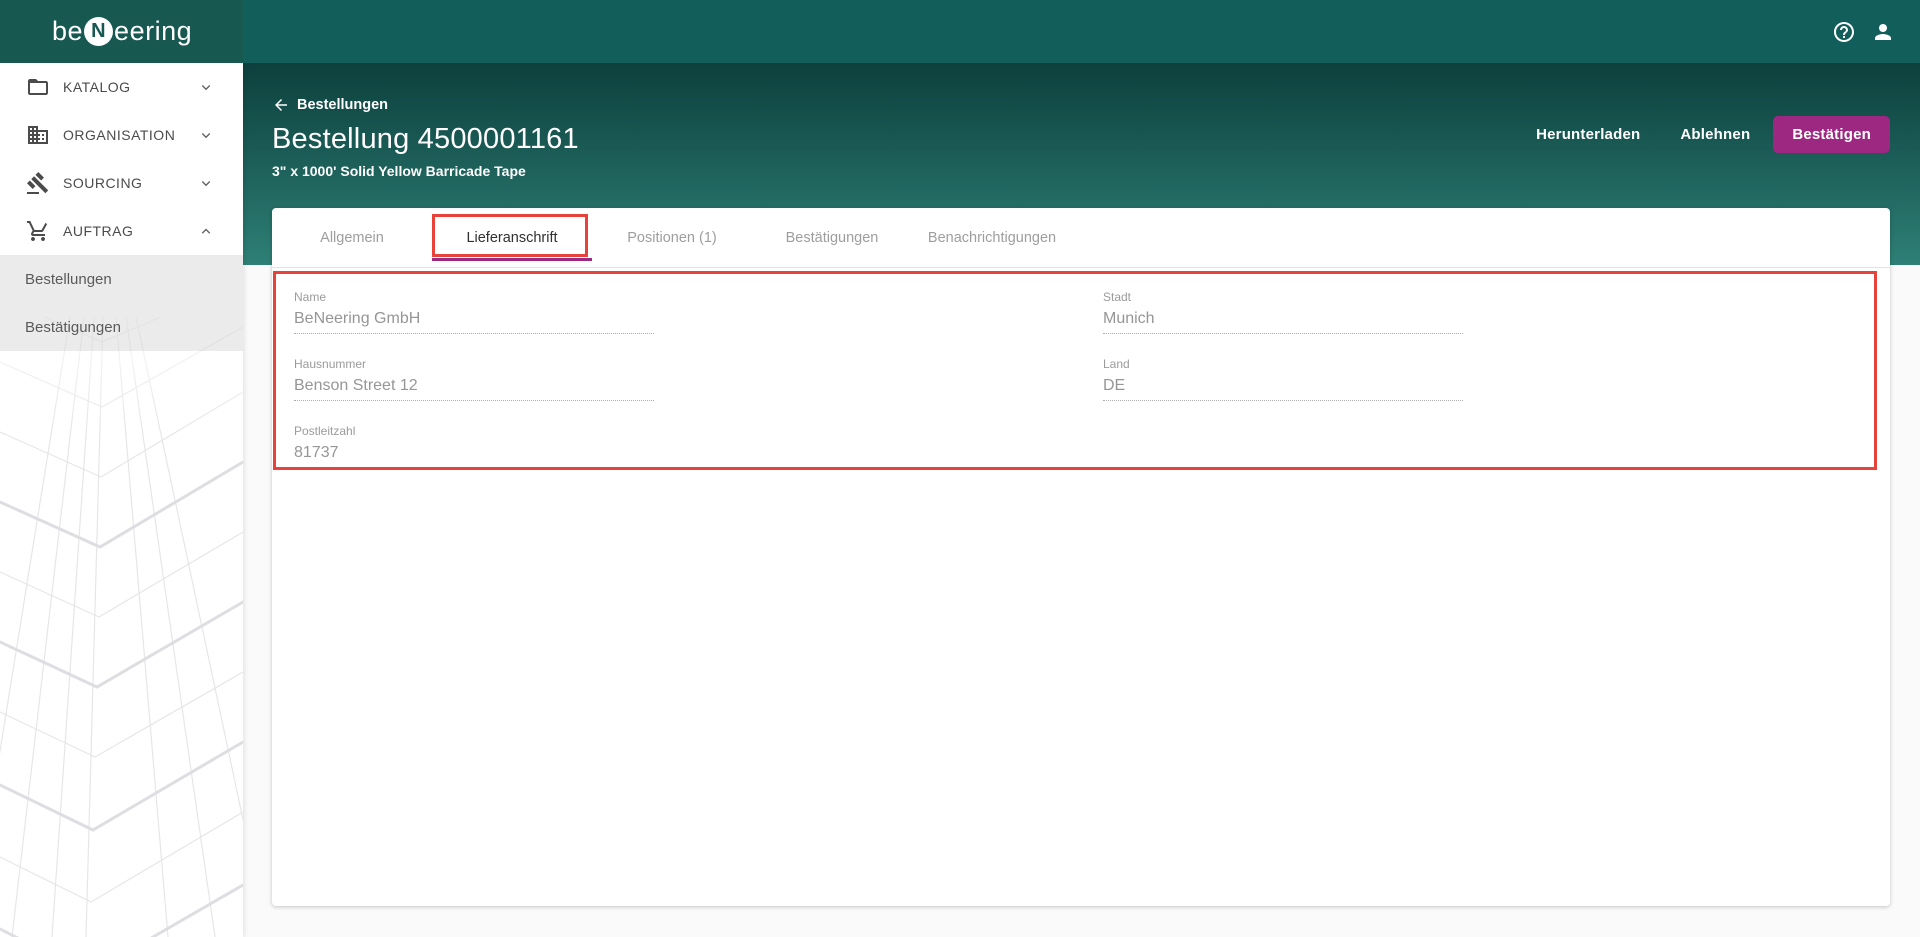  Describe the element at coordinates (474, 322) in the screenshot. I see `field-value: BeNeering GmbH` at that location.